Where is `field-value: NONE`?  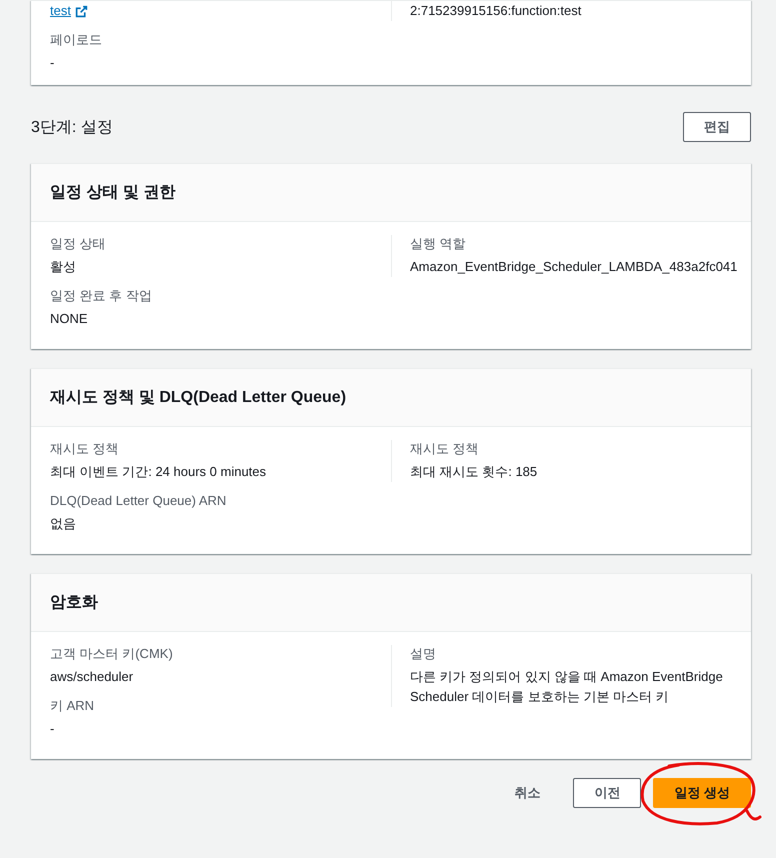 field-value: NONE is located at coordinates (69, 319).